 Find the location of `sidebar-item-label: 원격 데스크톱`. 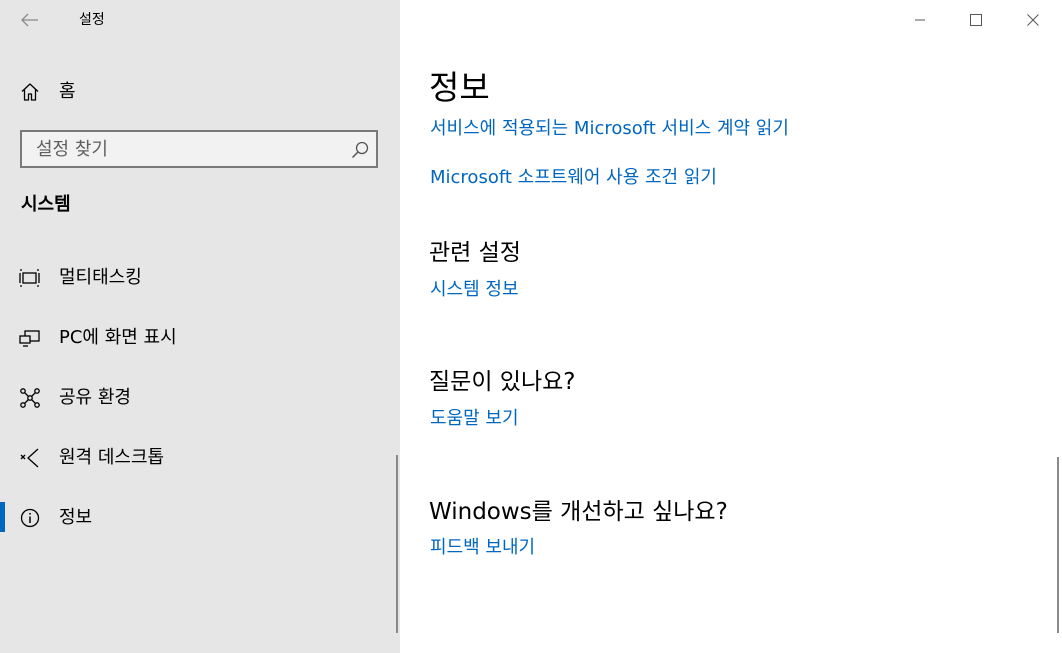

sidebar-item-label: 원격 데스크톱 is located at coordinates (112, 457).